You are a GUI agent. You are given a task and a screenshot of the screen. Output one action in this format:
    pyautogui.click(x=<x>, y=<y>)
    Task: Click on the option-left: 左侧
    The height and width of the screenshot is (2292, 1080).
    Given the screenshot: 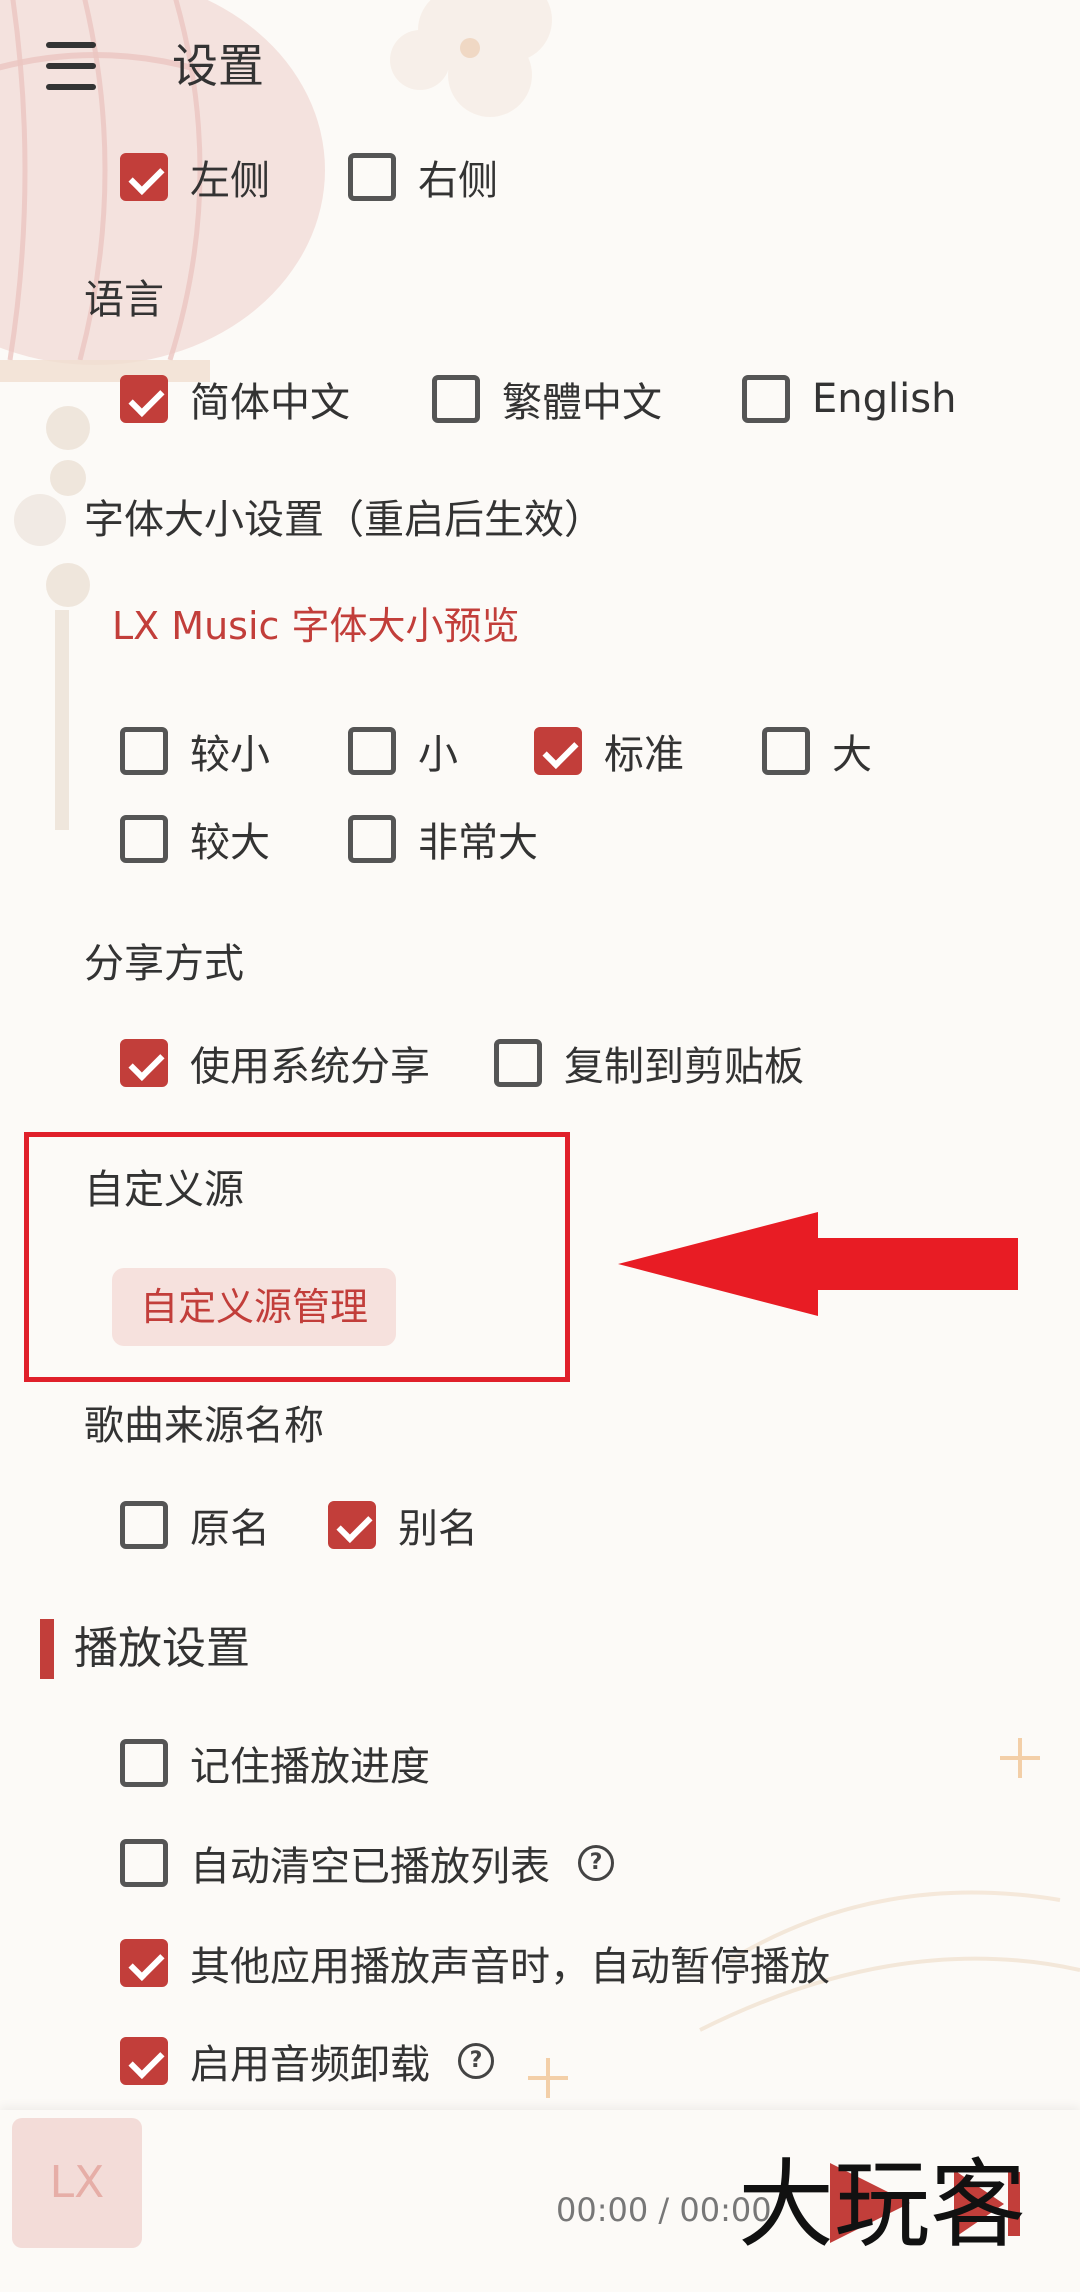 What is the action you would take?
    pyautogui.click(x=195, y=177)
    